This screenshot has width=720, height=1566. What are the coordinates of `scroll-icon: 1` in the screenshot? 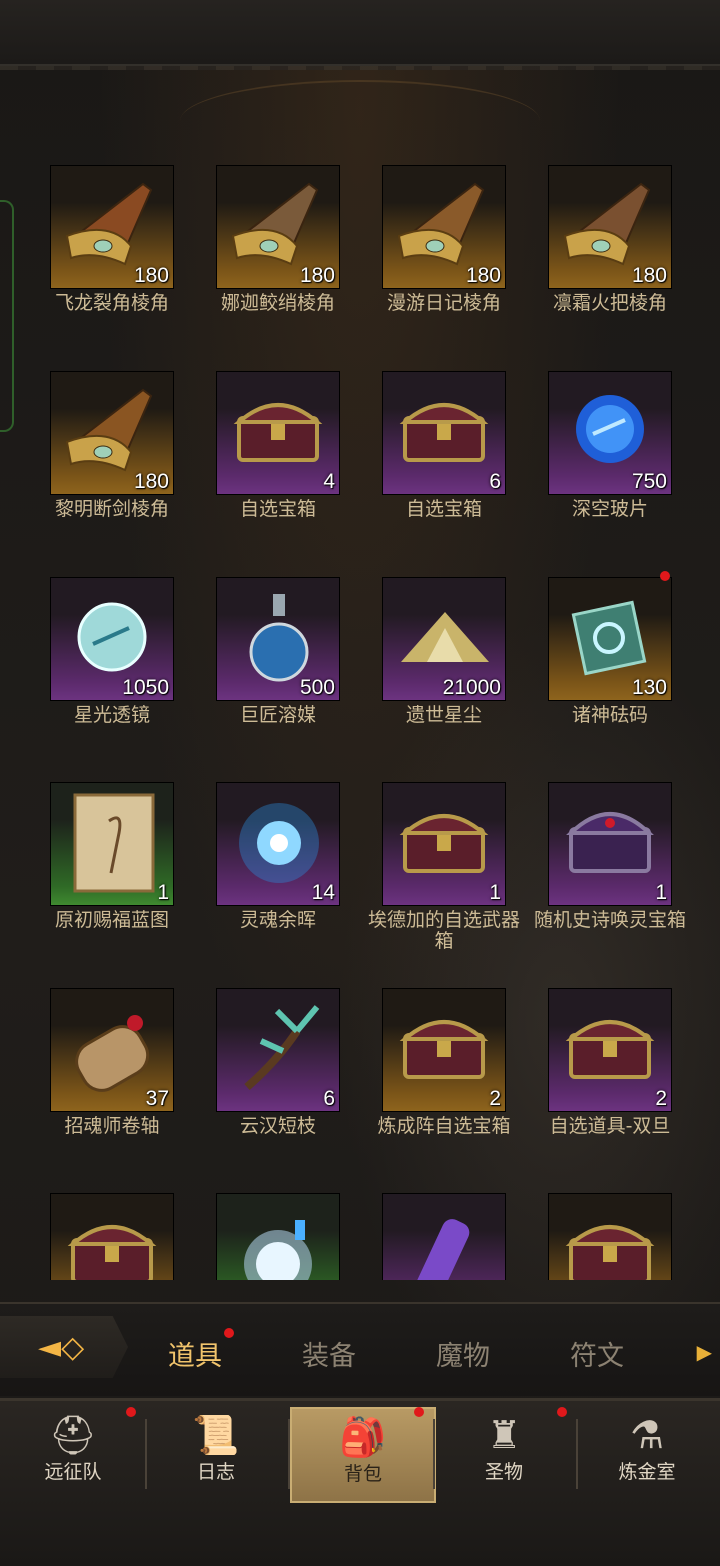 It's located at (112, 844).